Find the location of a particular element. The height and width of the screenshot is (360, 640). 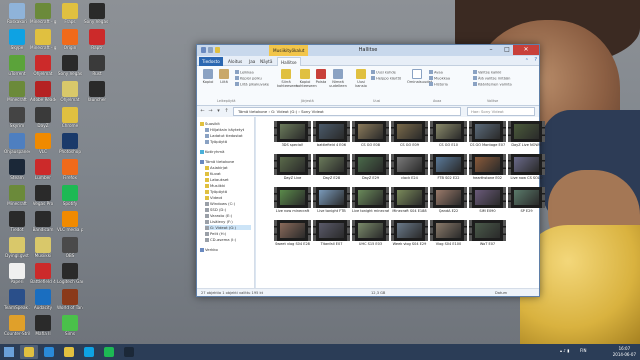

video-file-item: Live now minecraft is located at coordinates (292, 200).